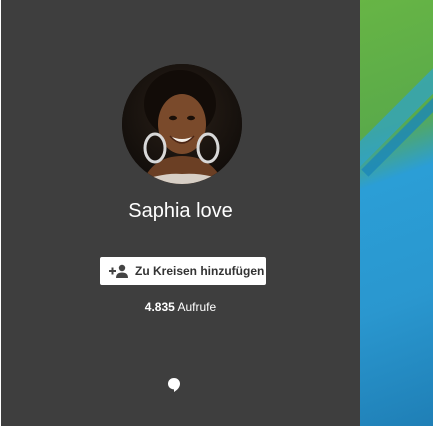  Describe the element at coordinates (396, 104) in the screenshot. I see `cover-stripe` at that location.